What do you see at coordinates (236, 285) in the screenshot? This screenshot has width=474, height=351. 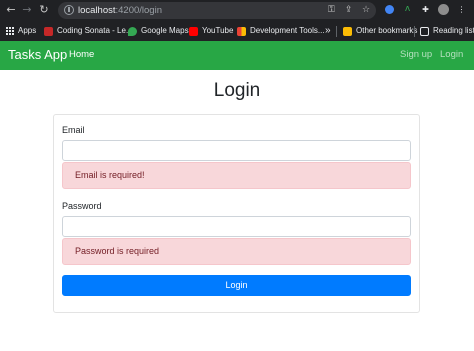 I see `login-button: Login` at bounding box center [236, 285].